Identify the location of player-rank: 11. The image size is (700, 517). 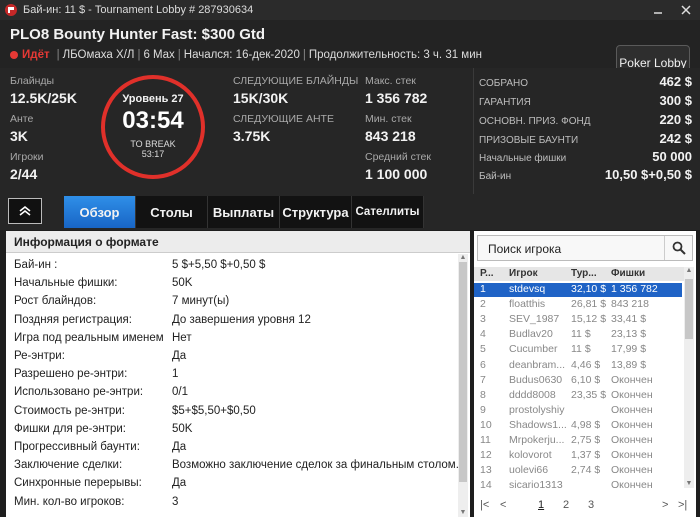
(485, 440).